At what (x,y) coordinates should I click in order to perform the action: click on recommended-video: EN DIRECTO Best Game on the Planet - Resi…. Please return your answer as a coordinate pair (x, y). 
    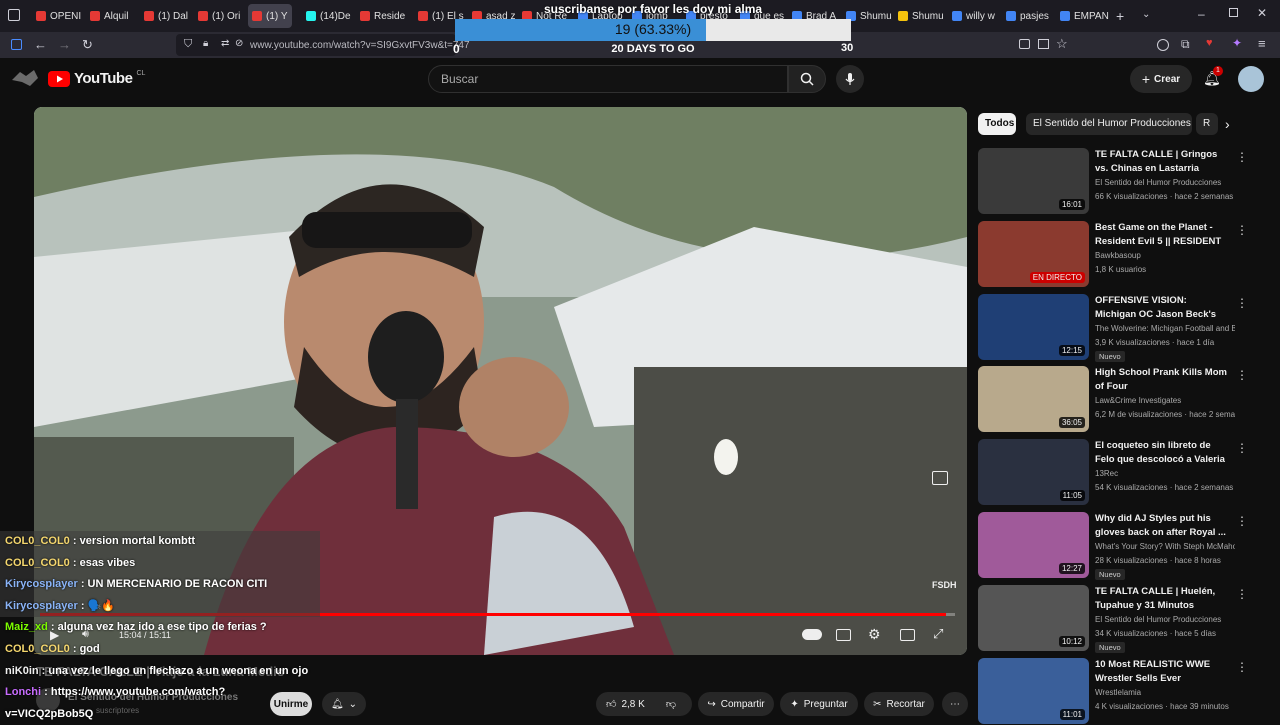
    Looking at the image, I should click on (1128, 253).